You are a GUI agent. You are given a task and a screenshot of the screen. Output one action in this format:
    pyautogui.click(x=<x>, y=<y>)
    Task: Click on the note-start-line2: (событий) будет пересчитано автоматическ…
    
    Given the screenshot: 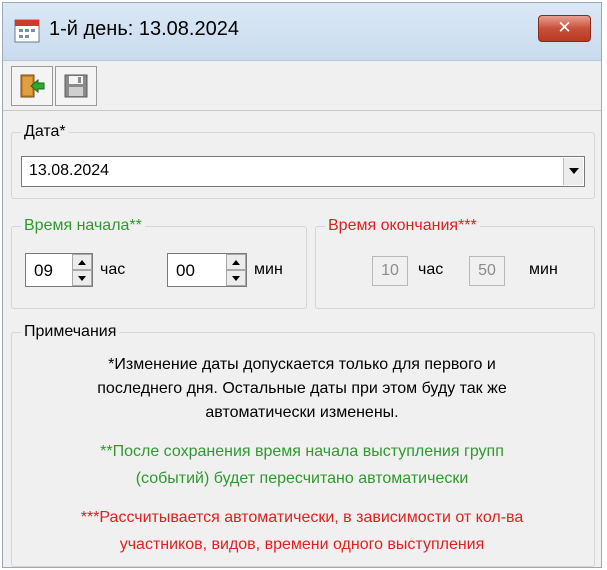 What is the action you would take?
    pyautogui.click(x=302, y=478)
    